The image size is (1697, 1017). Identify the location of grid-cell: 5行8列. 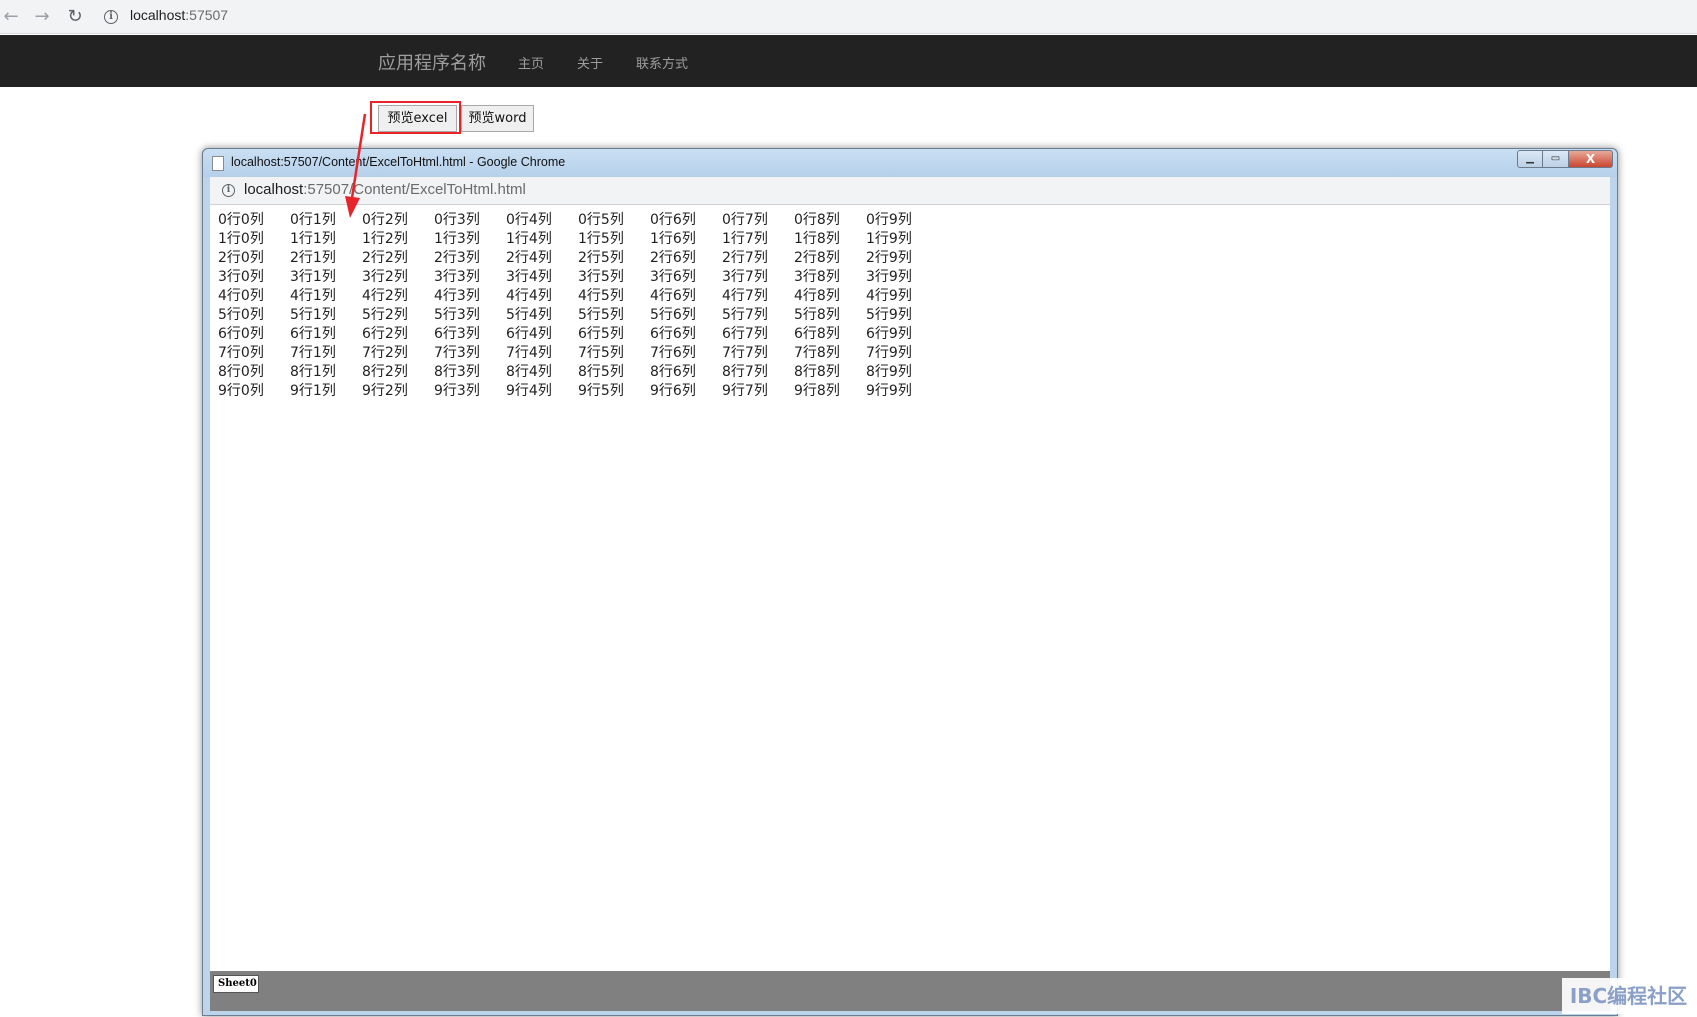
(817, 315).